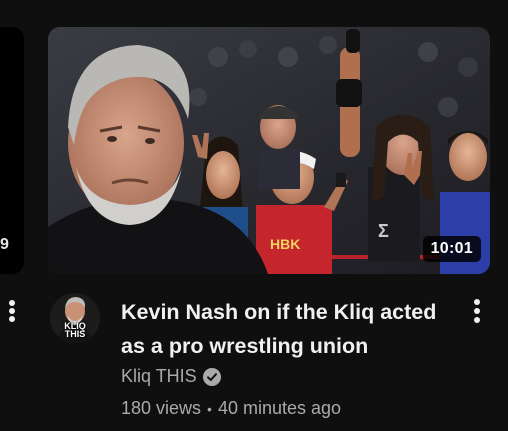  Describe the element at coordinates (4, 244) in the screenshot. I see `previous-video-duration: 9` at that location.